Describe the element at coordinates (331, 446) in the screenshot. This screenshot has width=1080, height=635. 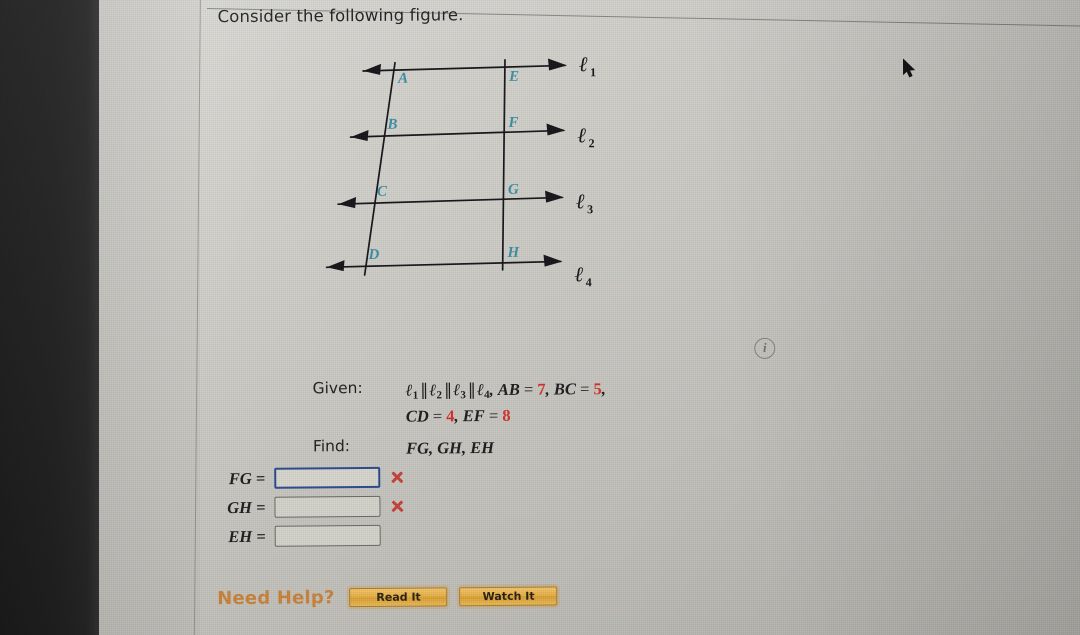
I see `find-label: Find:` at that location.